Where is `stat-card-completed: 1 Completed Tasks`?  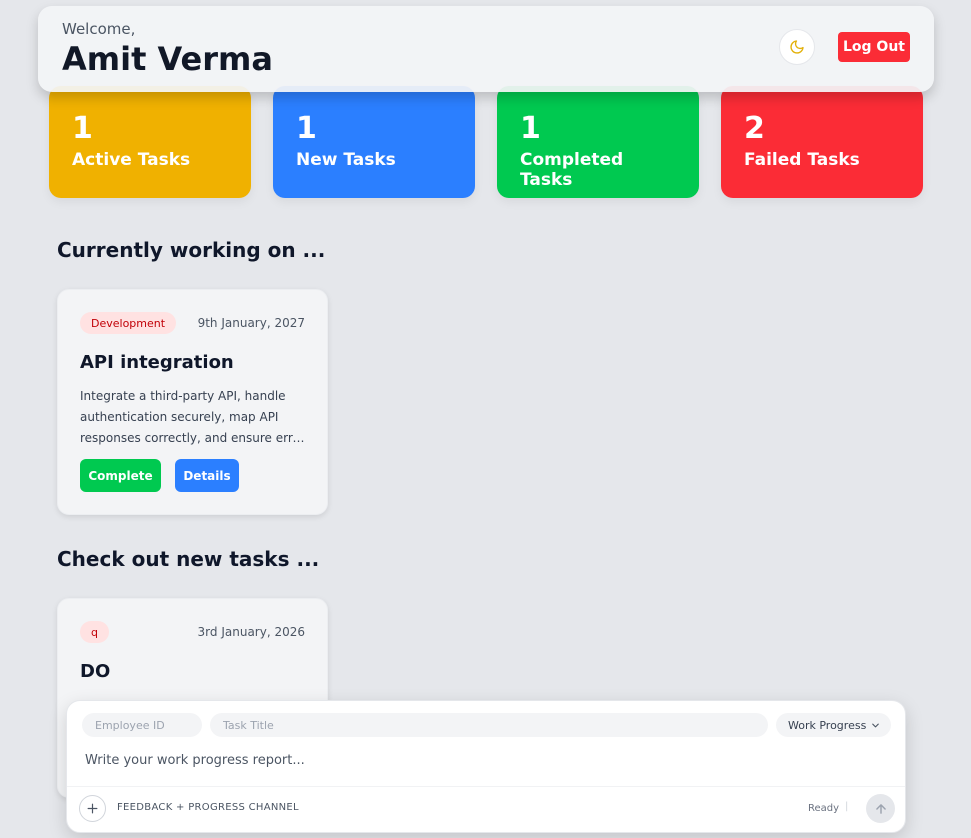
stat-card-completed: 1 Completed Tasks is located at coordinates (598, 142).